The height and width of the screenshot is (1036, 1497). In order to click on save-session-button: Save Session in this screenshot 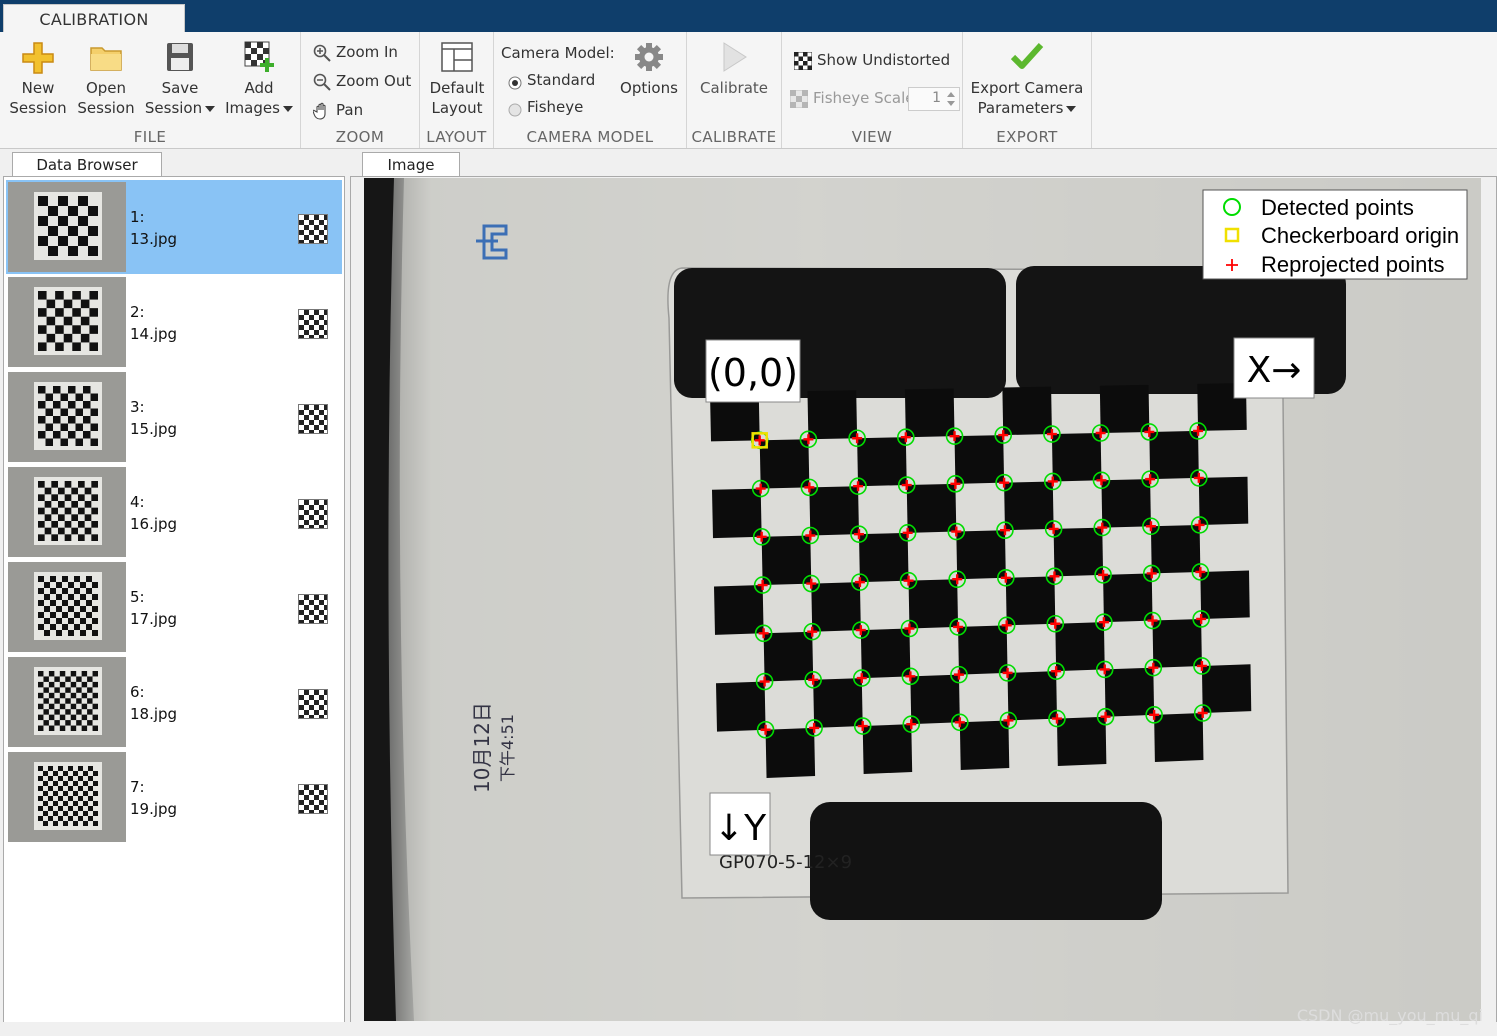, I will do `click(180, 79)`.